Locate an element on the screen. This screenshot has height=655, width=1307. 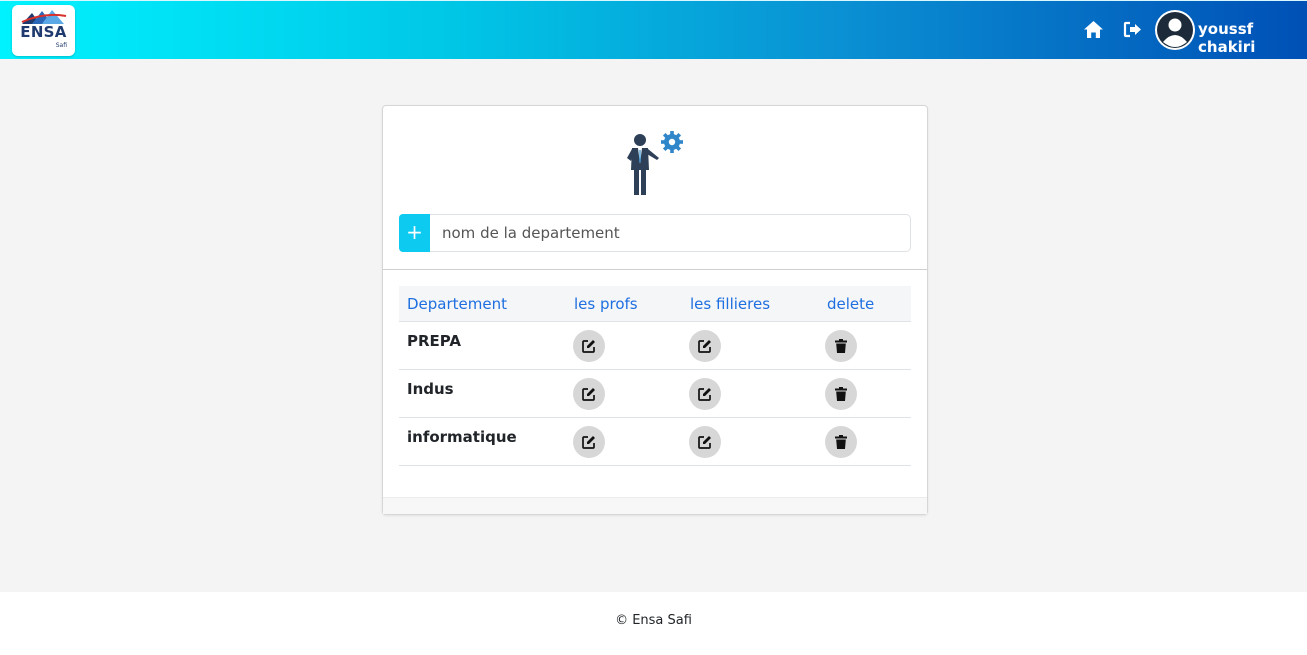
page-footer: © Ensa Safi is located at coordinates (653, 623).